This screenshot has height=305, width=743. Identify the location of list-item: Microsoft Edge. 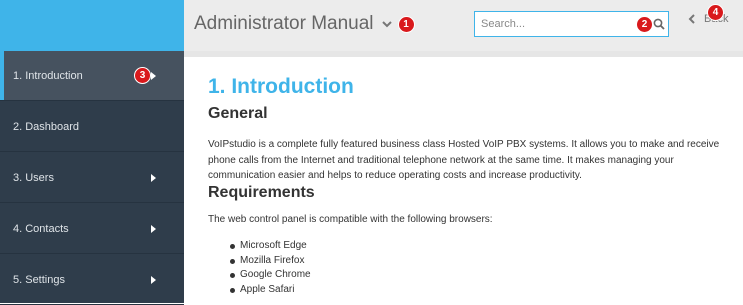
(270, 246).